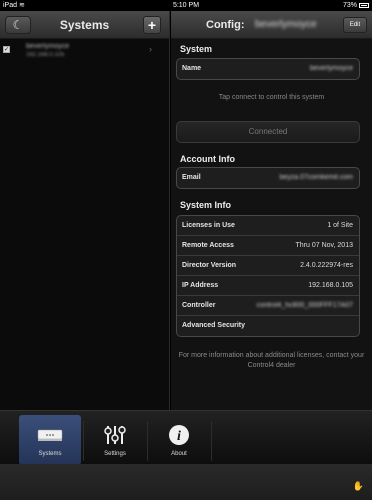  Describe the element at coordinates (340, 225) in the screenshot. I see `info-value: 1 of Site` at that location.